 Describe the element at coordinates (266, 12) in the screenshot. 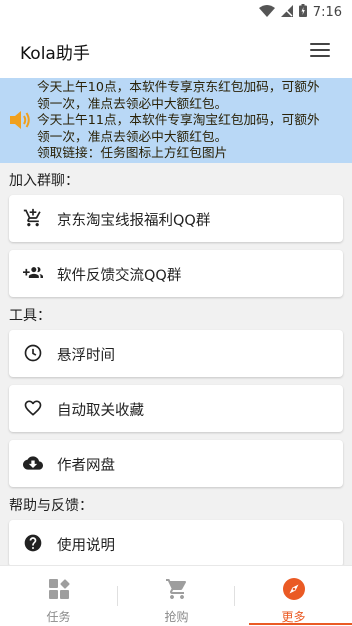

I see `wifi-icon` at that location.